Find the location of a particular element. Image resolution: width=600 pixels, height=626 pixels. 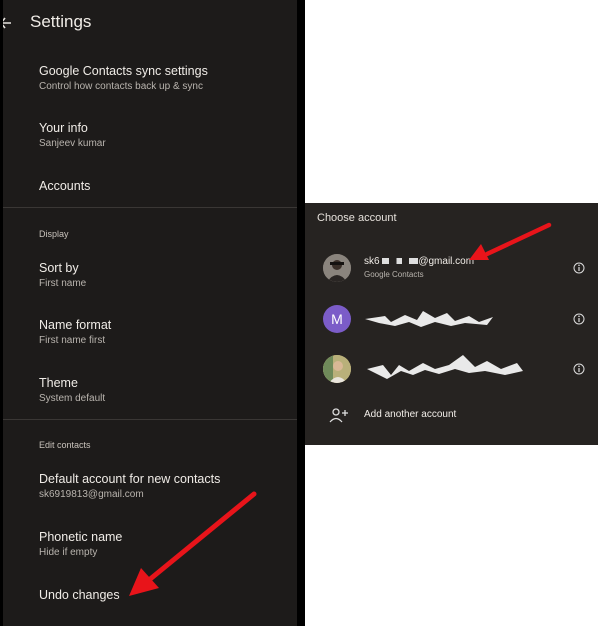

theme-item: Theme System default is located at coordinates (72, 390).